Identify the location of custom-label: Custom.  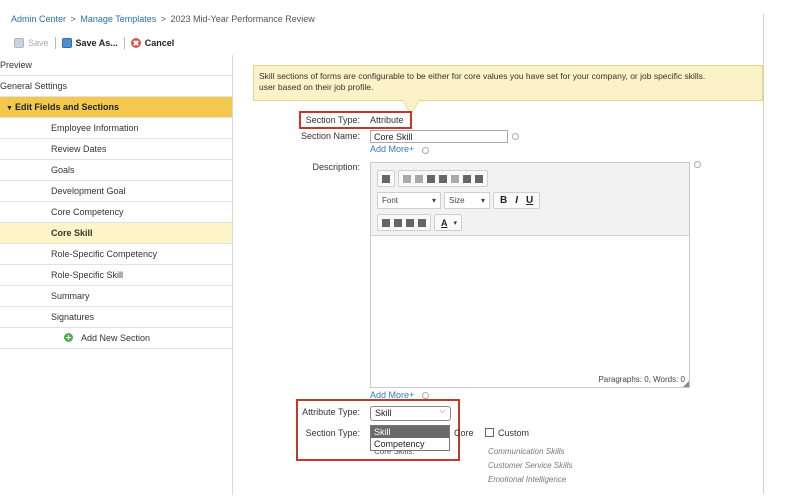
(514, 433).